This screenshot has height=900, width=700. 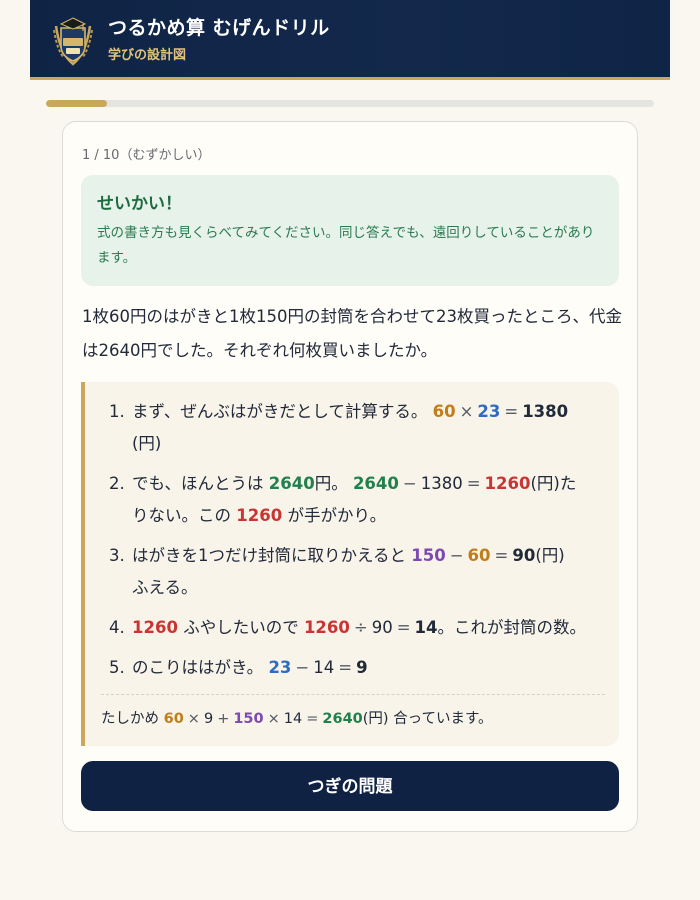 What do you see at coordinates (350, 786) in the screenshot?
I see `next-question-button: つぎの問題` at bounding box center [350, 786].